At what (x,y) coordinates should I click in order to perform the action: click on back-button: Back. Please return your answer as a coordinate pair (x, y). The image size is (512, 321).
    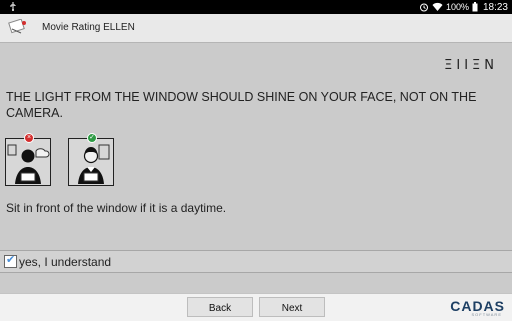
    Looking at the image, I should click on (220, 307).